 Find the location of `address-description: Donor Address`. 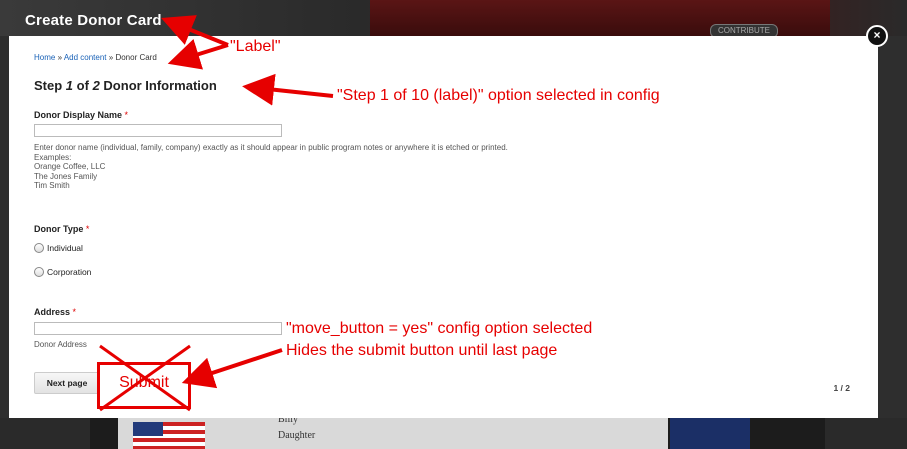

address-description: Donor Address is located at coordinates (60, 344).